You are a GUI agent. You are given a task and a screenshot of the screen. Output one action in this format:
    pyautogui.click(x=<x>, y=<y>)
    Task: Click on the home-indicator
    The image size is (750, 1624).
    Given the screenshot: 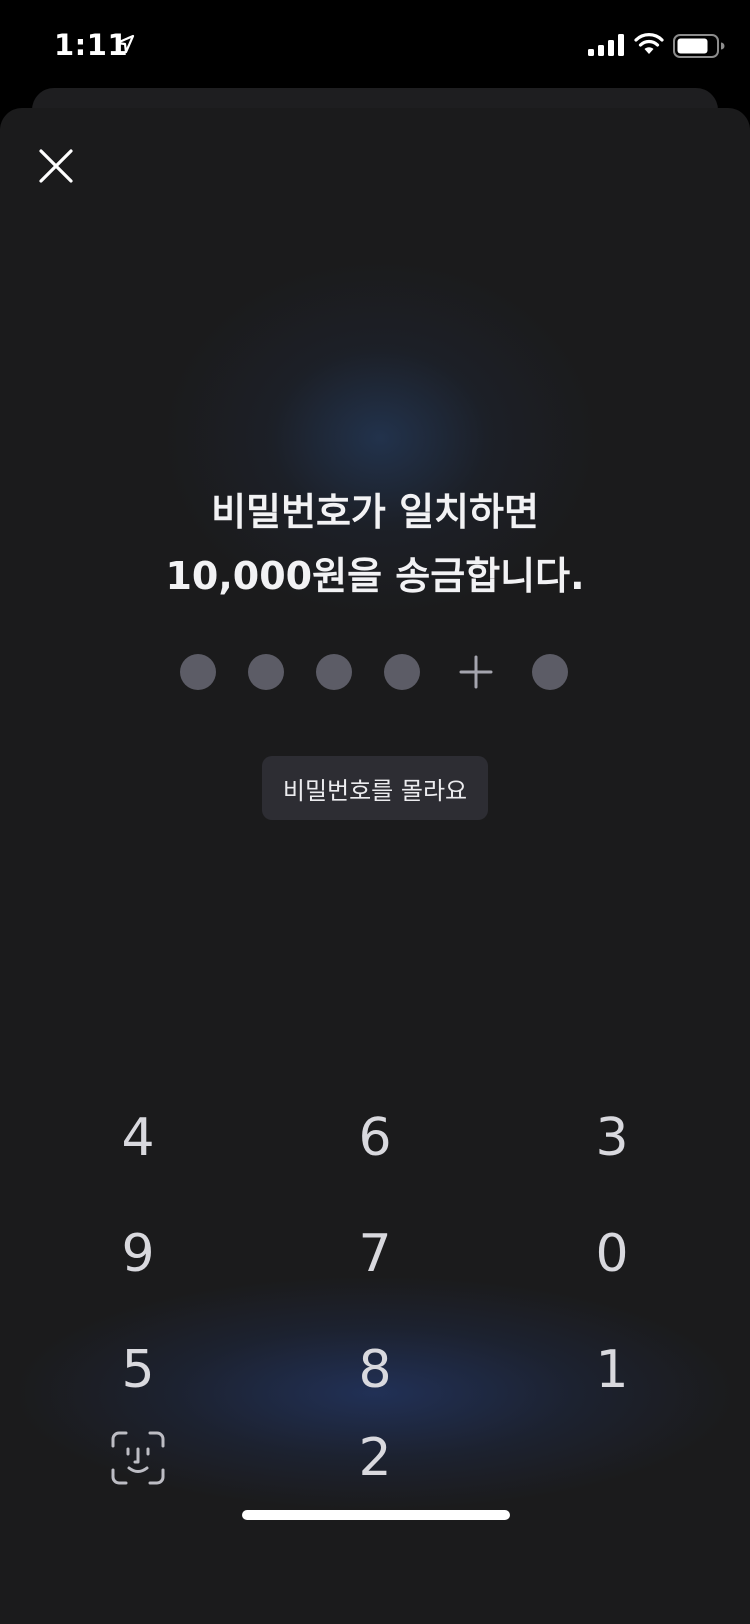 What is the action you would take?
    pyautogui.click(x=376, y=1515)
    